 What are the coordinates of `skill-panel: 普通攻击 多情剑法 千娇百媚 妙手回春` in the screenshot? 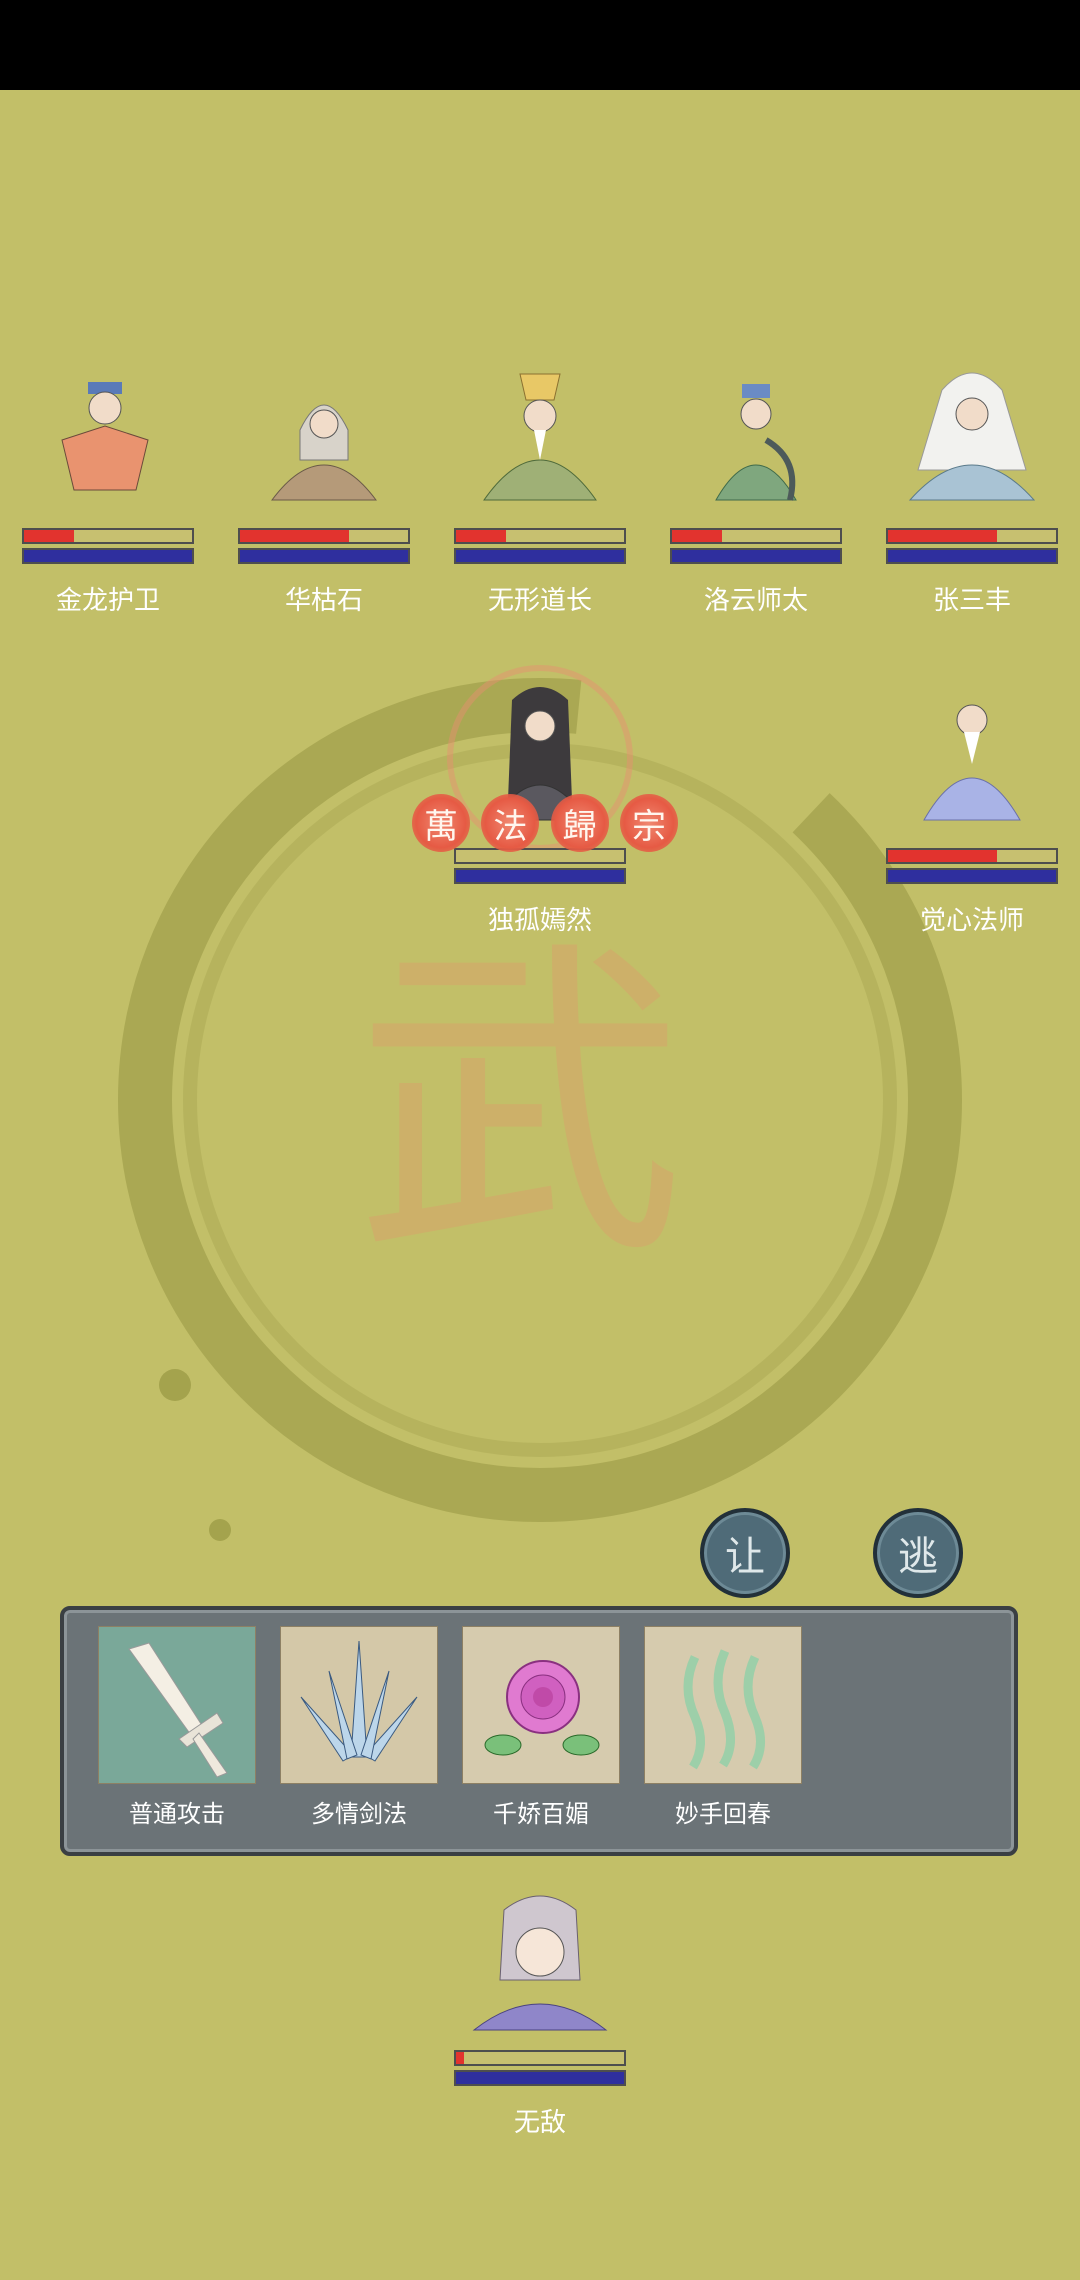 It's located at (539, 1731).